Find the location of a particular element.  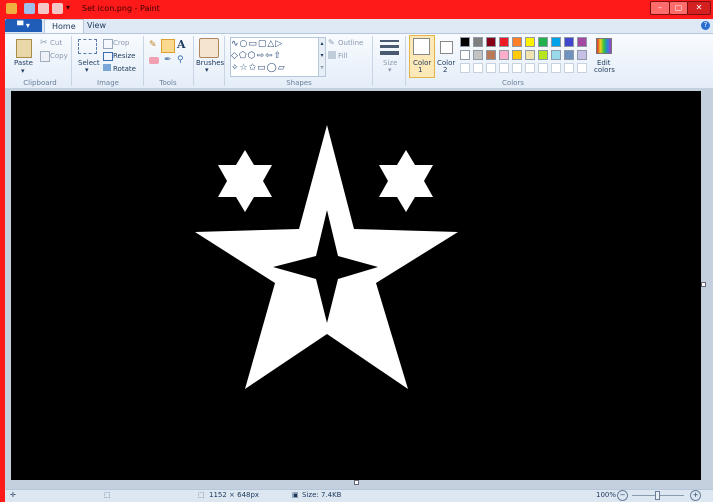

size-icon is located at coordinates (389, 41).